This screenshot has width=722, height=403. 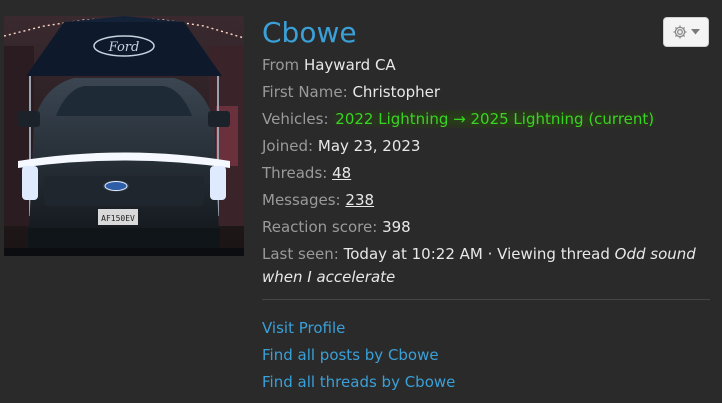 I want to click on reaction-score-row: Reaction score: 398, so click(x=487, y=227).